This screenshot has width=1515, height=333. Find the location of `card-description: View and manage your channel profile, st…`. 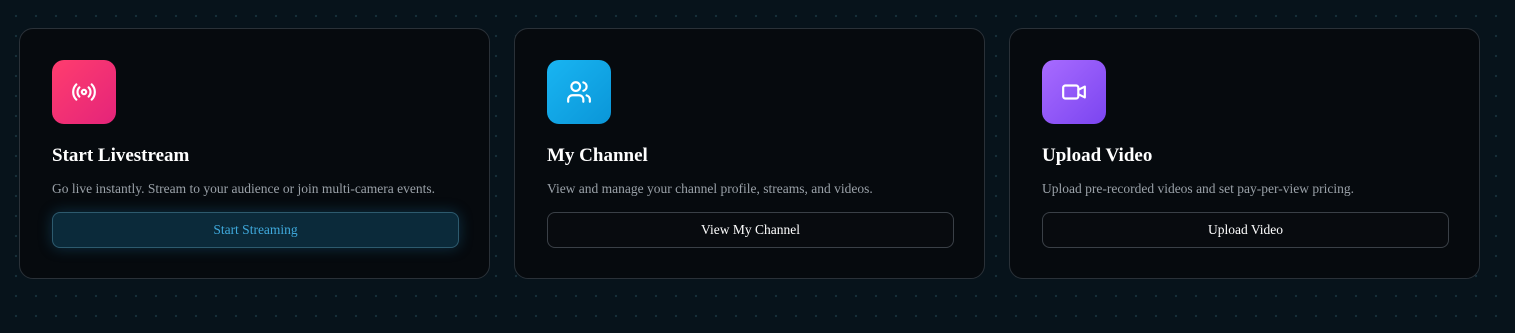

card-description: View and manage your channel profile, st… is located at coordinates (710, 188).